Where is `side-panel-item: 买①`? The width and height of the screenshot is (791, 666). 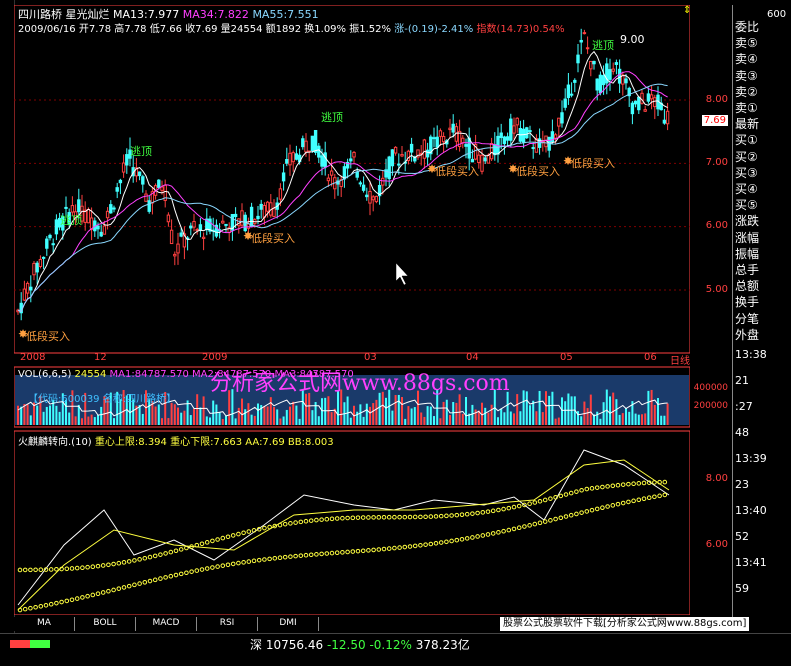 side-panel-item: 买① is located at coordinates (746, 140).